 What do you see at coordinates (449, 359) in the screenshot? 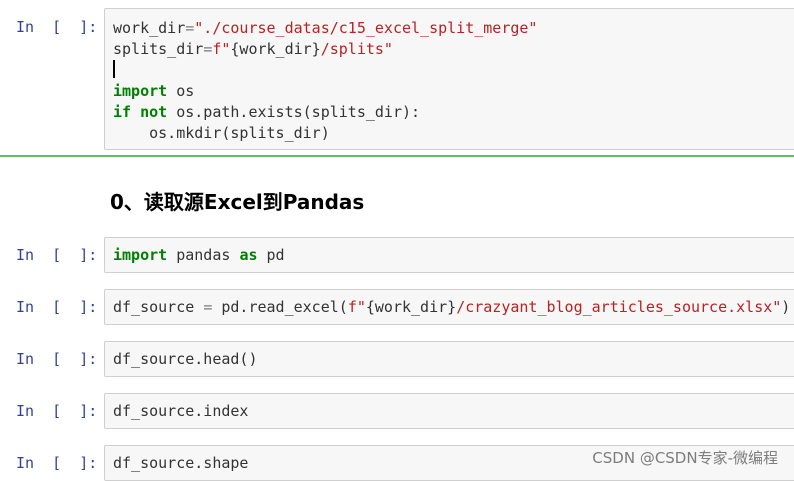
I see `cell-editor: df_source.head()` at bounding box center [449, 359].